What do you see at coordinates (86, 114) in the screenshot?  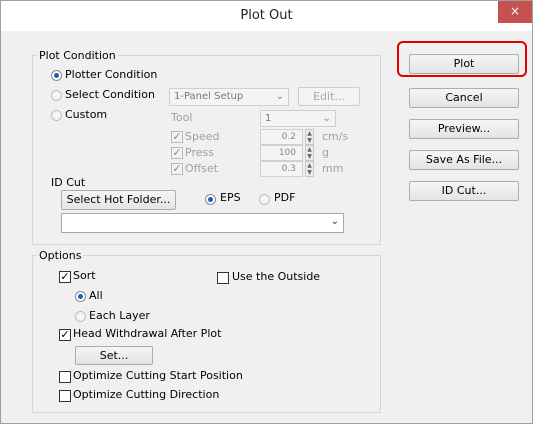 I see `custom-label: Custom` at bounding box center [86, 114].